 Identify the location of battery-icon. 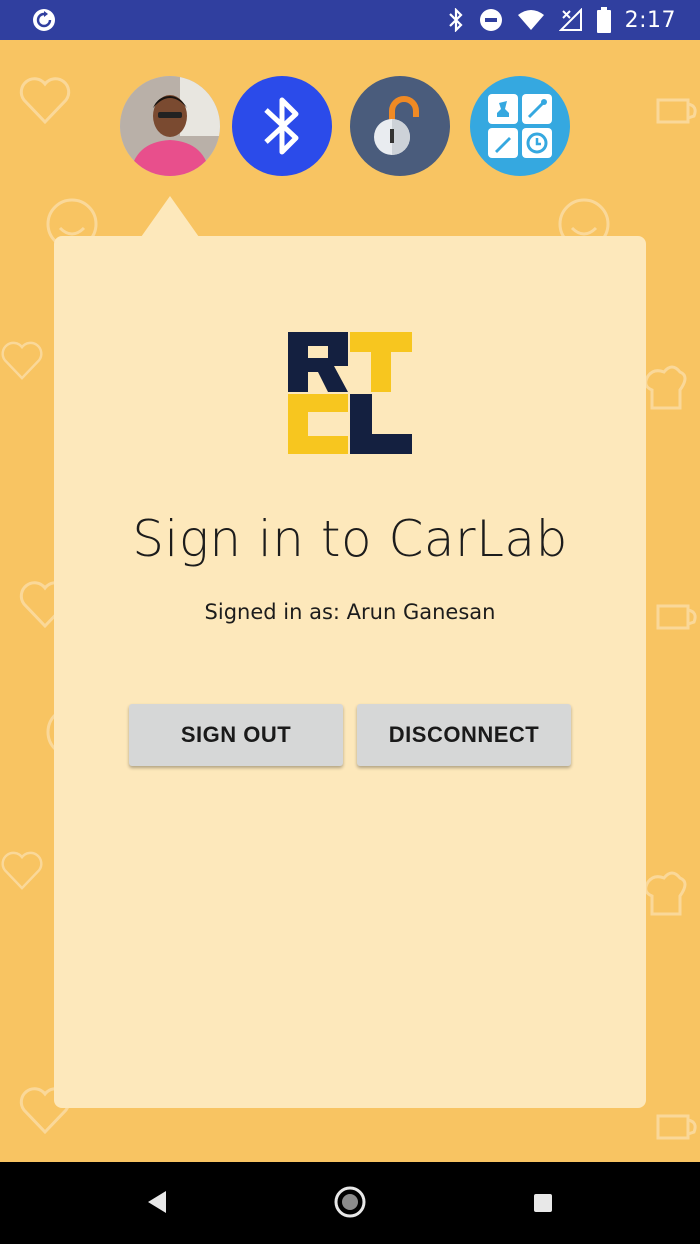
(603, 20).